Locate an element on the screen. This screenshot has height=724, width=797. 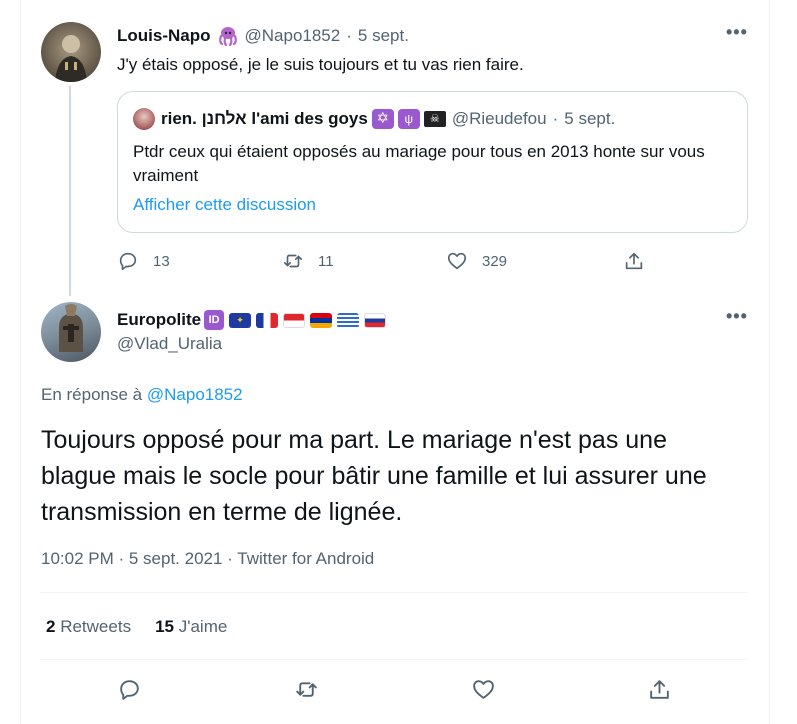
likes-count: 15 is located at coordinates (164, 626).